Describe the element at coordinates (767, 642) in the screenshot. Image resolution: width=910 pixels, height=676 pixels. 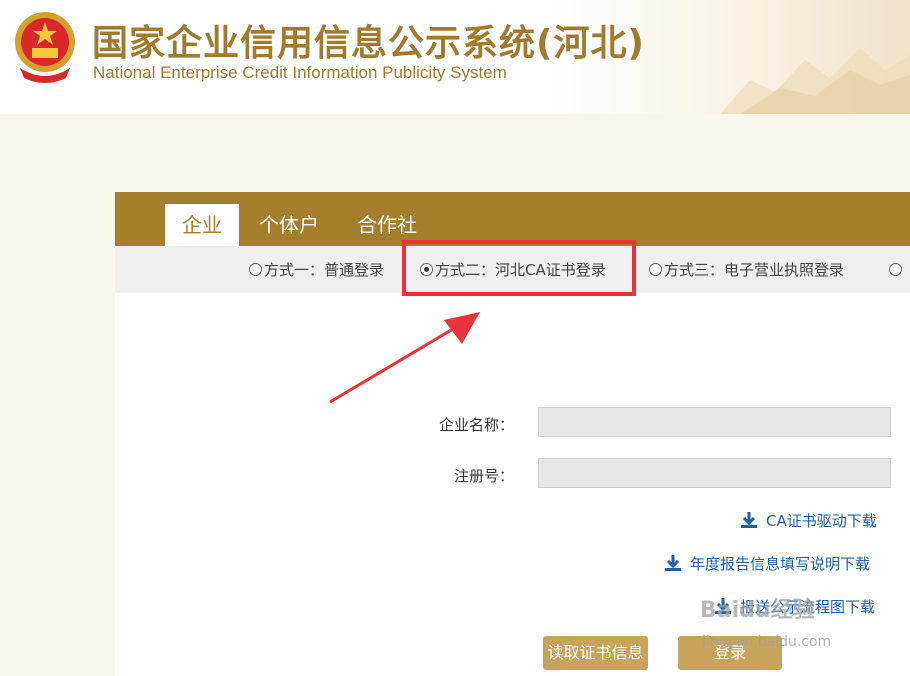
I see `baidu-watermark-url: jingyan.baidu.com` at that location.